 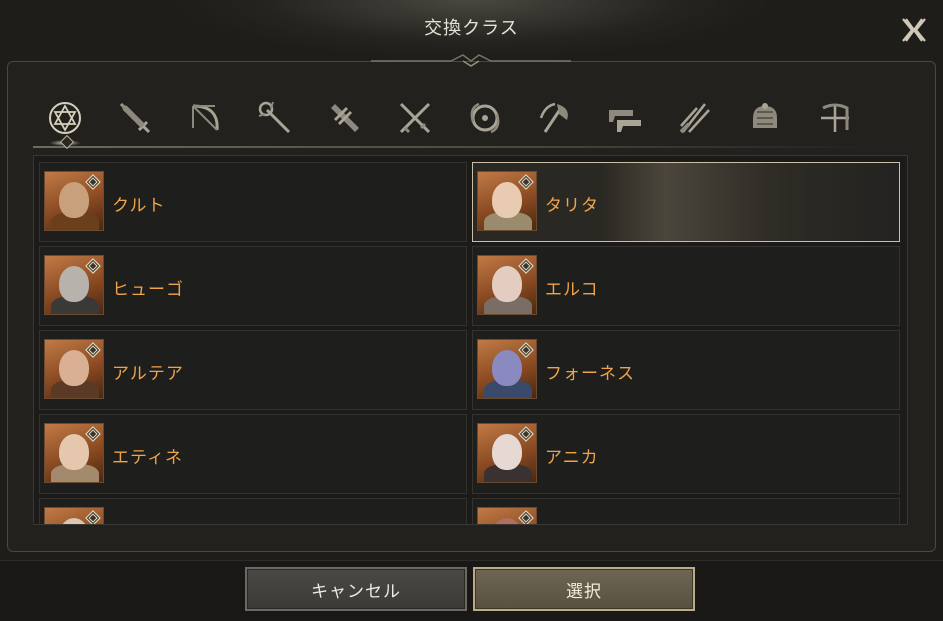 What do you see at coordinates (686, 370) in the screenshot?
I see `character-card: フォーネス` at bounding box center [686, 370].